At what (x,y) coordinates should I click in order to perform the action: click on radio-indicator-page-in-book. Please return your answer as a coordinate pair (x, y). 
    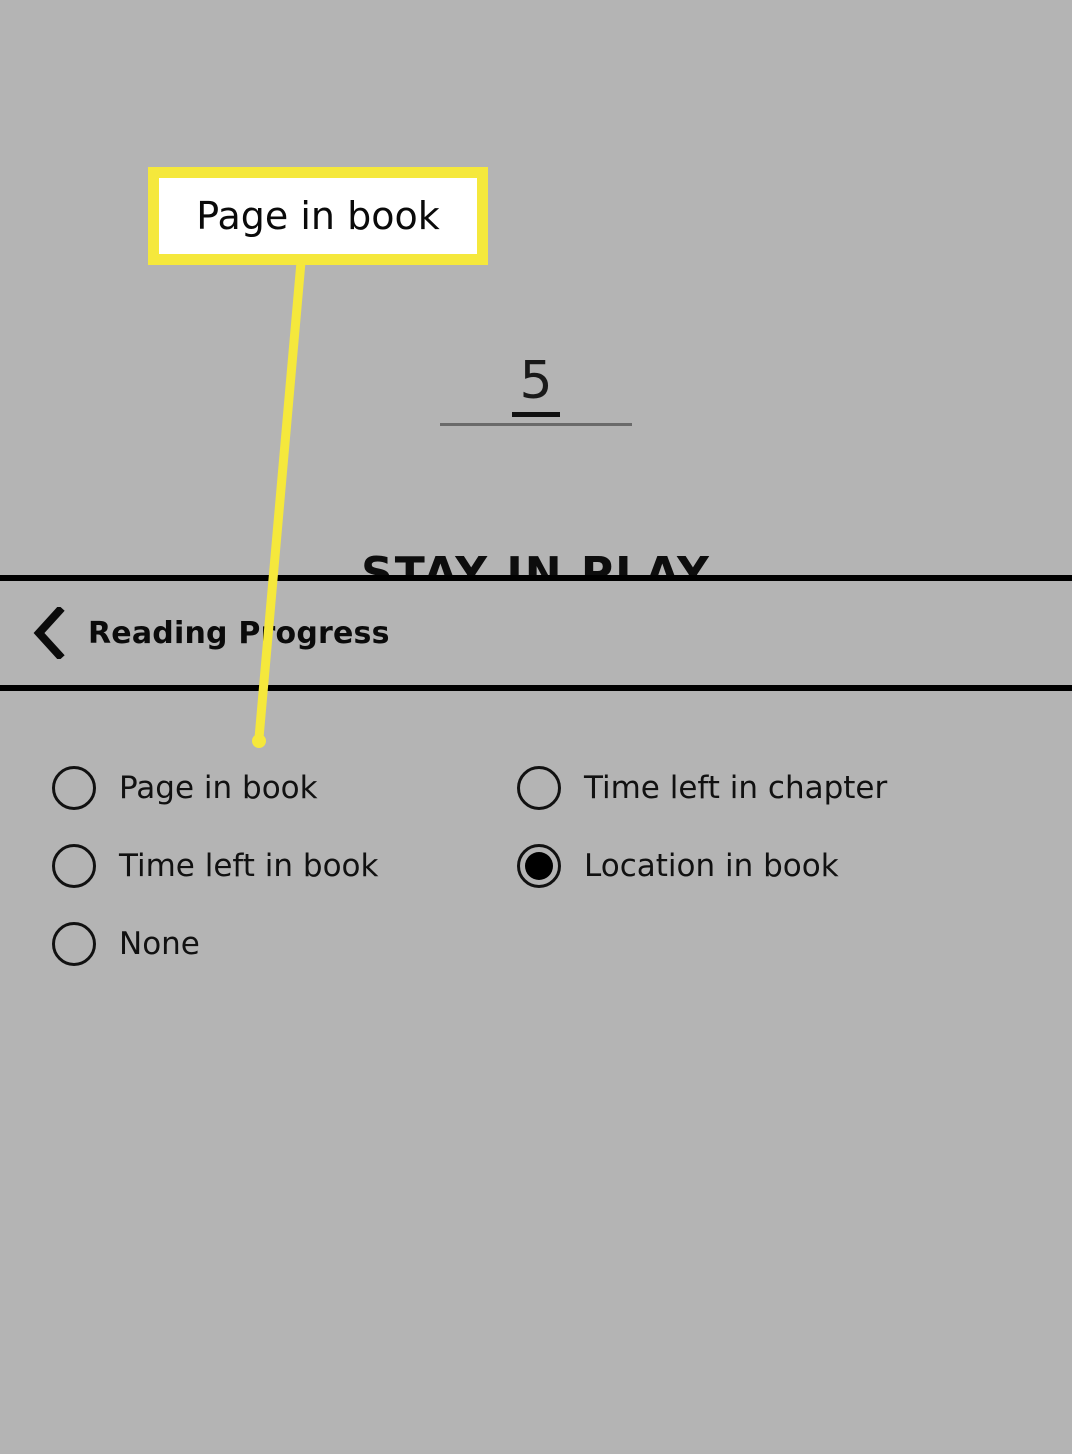
    Looking at the image, I should click on (74, 788).